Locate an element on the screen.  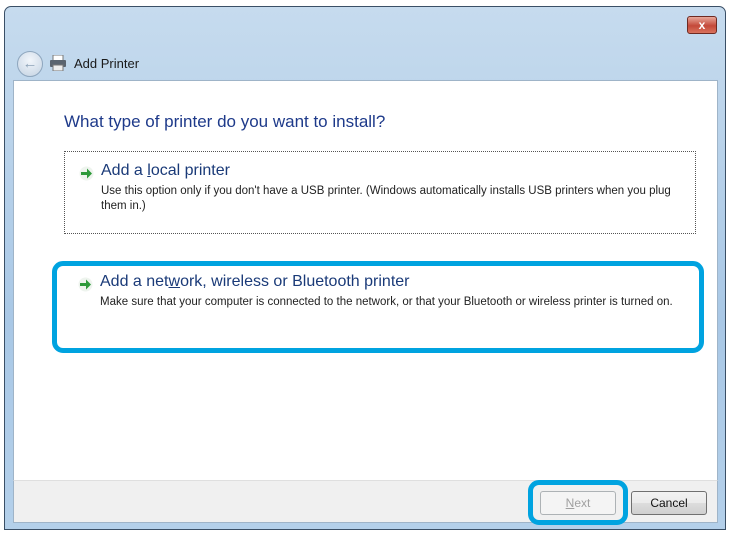
back-arrow-icon: ← is located at coordinates (30, 63).